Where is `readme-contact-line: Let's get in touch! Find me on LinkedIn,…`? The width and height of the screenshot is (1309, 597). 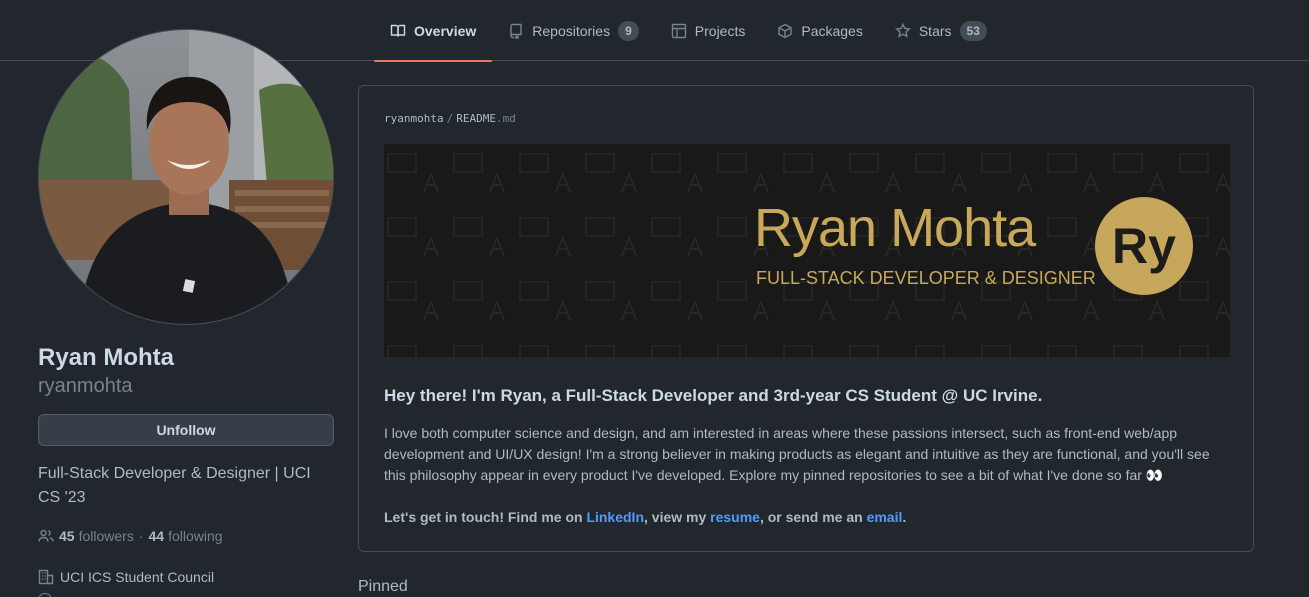
readme-contact-line: Let's get in touch! Find me on LinkedIn,… is located at coordinates (645, 517).